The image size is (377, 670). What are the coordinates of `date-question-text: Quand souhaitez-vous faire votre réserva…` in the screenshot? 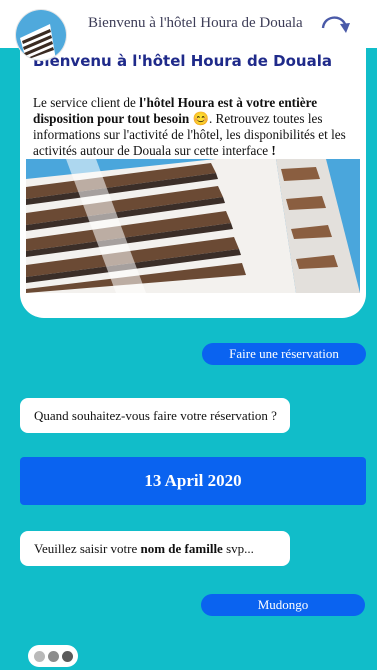 It's located at (155, 415).